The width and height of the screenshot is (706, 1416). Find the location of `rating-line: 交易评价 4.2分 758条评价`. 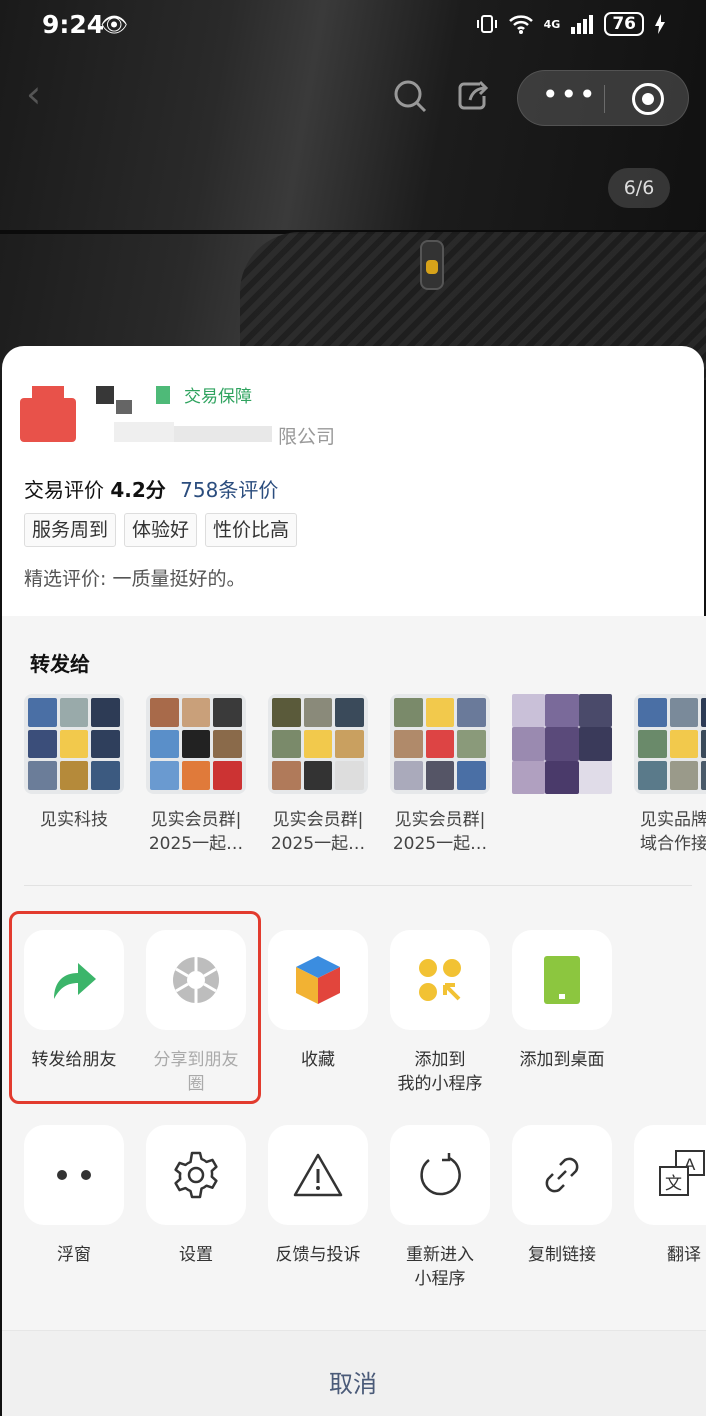

rating-line: 交易评价 4.2分 758条评价 is located at coordinates (151, 488).